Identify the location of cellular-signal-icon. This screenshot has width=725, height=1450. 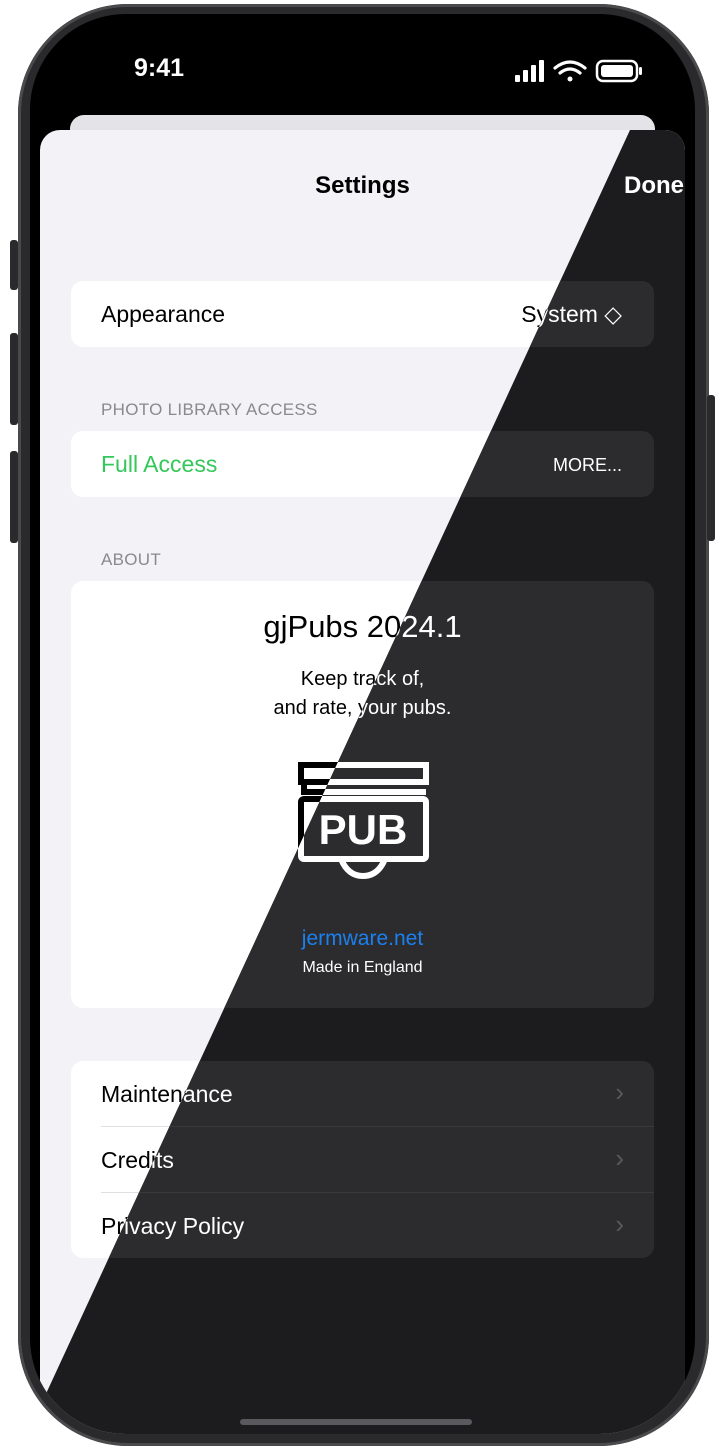
(529, 71).